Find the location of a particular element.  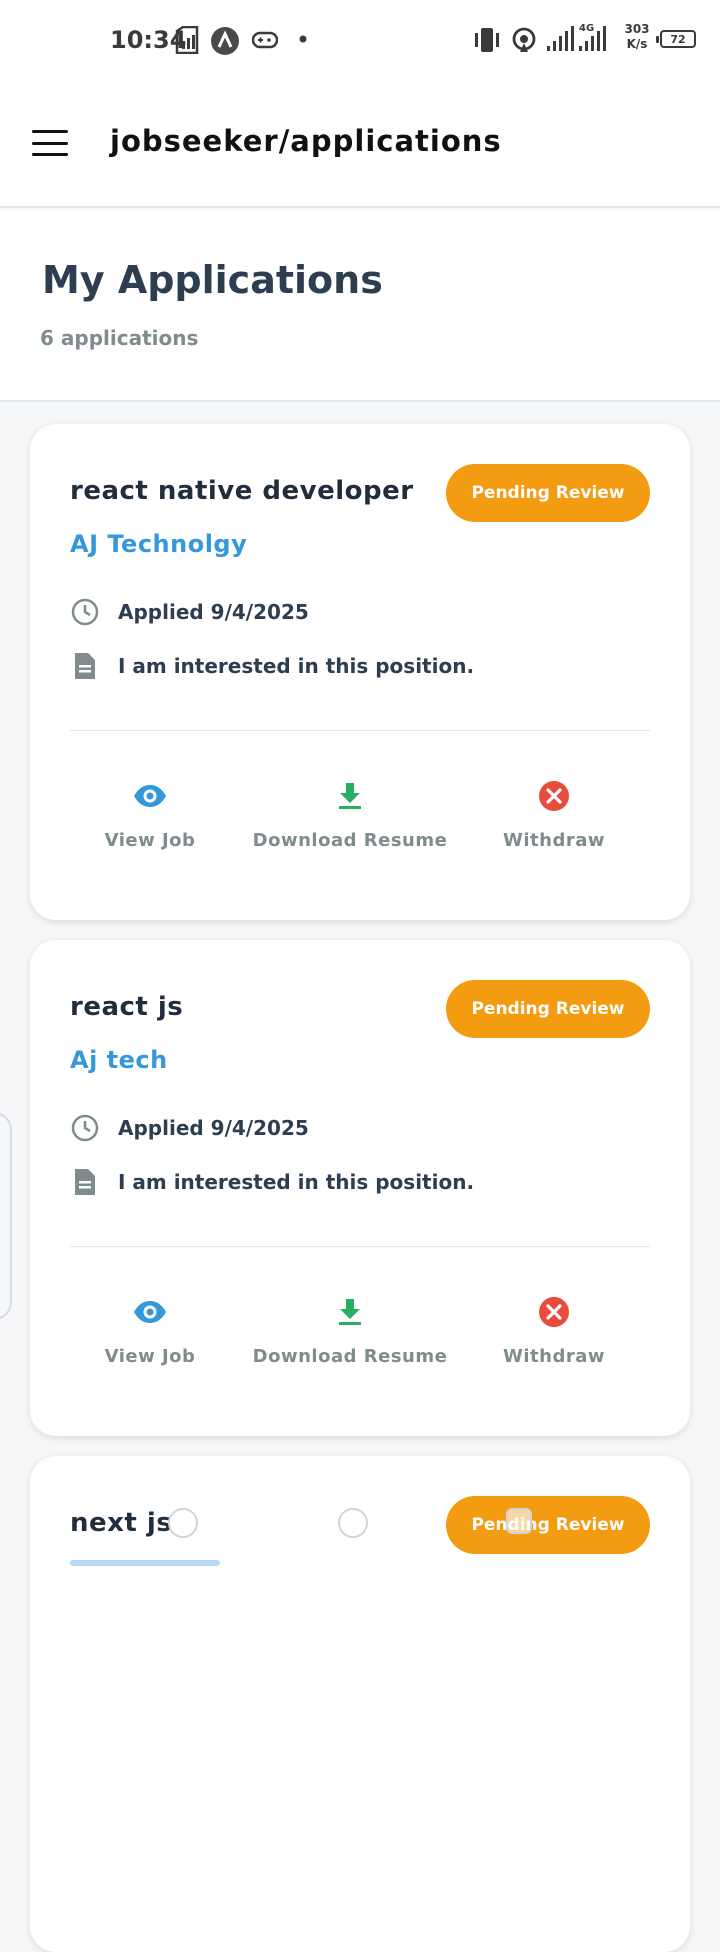

company-name: Aj tech is located at coordinates (119, 1060).